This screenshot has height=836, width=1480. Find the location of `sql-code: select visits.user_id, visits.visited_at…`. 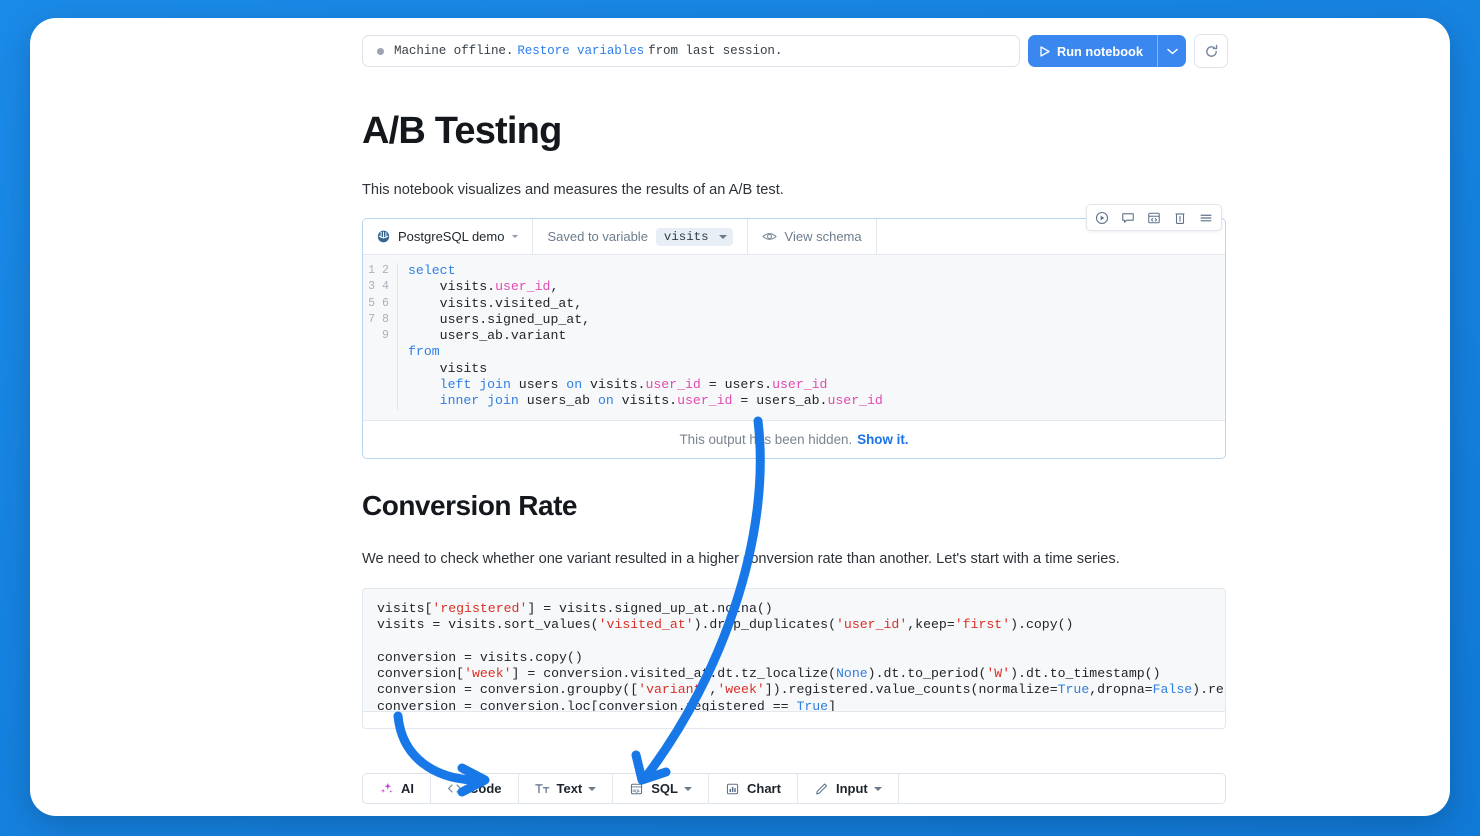

sql-code: select visits.user_id, visits.visited_at… is located at coordinates (811, 336).